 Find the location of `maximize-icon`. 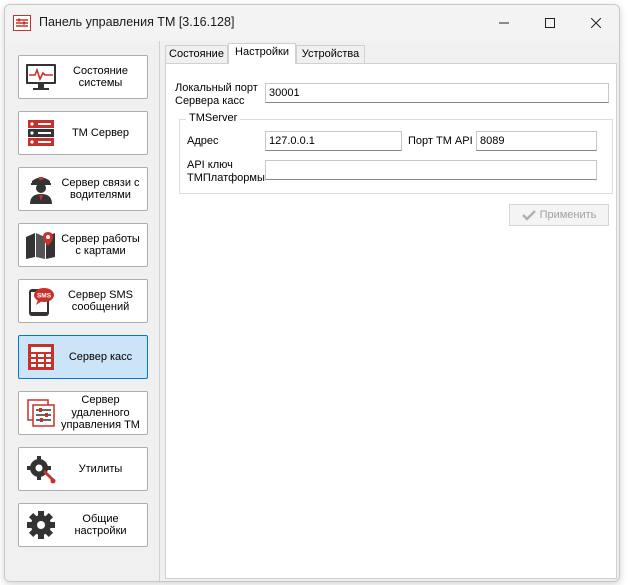

maximize-icon is located at coordinates (550, 23).